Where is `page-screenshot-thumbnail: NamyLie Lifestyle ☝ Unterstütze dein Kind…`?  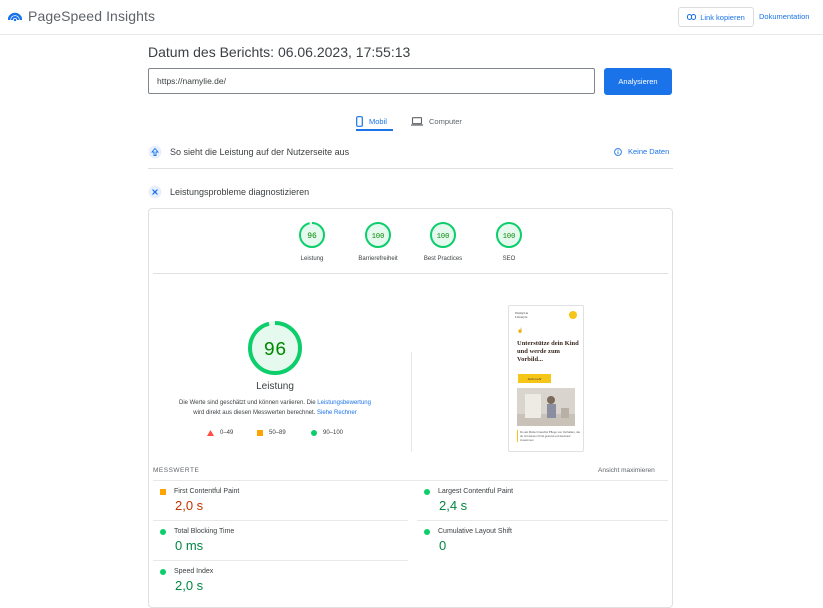
page-screenshot-thumbnail: NamyLie Lifestyle ☝ Unterstütze dein Kind… is located at coordinates (546, 378).